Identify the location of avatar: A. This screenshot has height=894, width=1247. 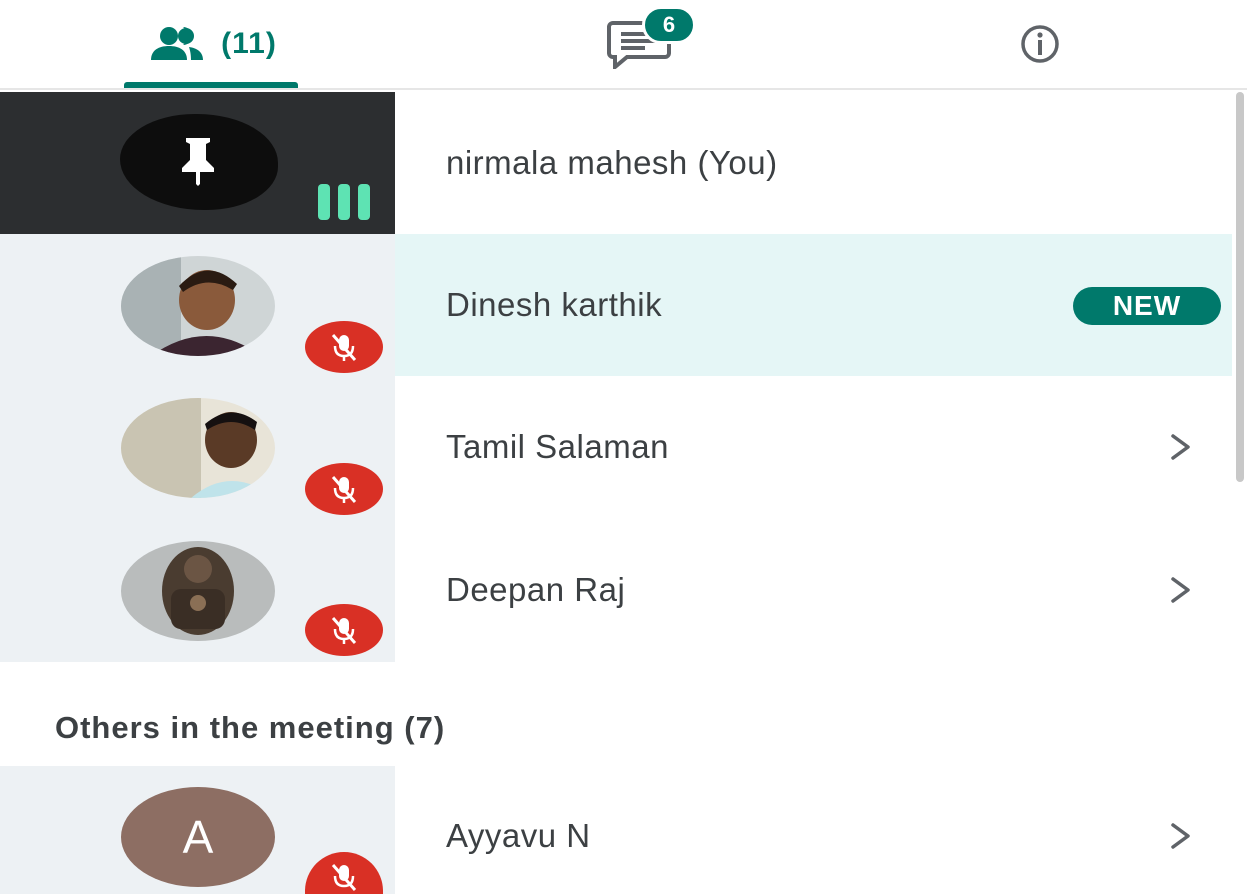
(198, 837).